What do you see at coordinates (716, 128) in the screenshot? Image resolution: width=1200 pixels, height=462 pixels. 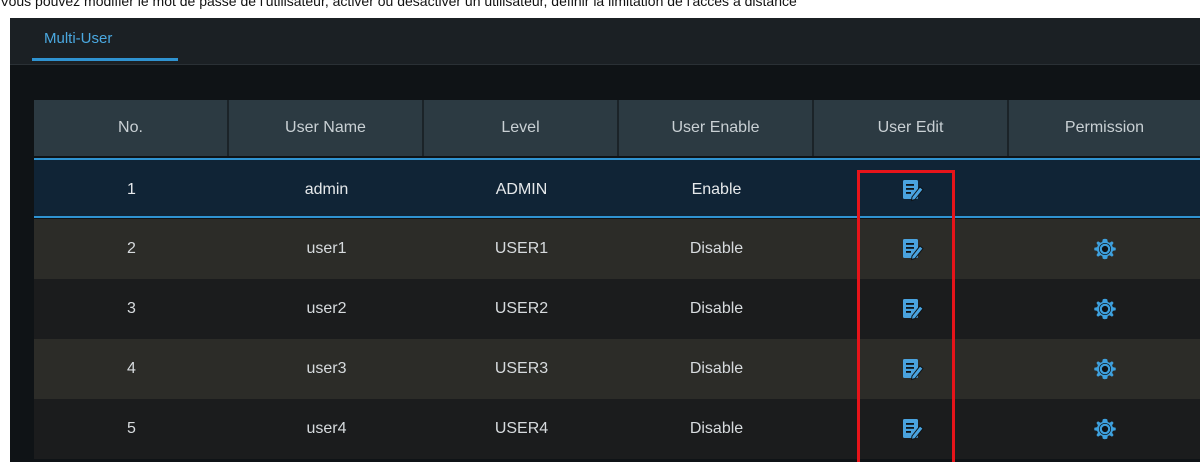 I see `header-user-enable: User Enable` at bounding box center [716, 128].